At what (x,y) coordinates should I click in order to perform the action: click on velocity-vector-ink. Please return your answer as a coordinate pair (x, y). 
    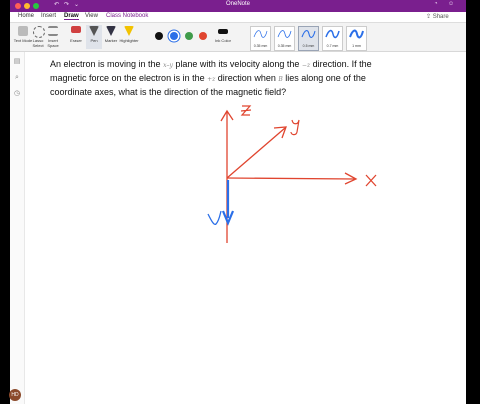
    Looking at the image, I should click on (228, 203).